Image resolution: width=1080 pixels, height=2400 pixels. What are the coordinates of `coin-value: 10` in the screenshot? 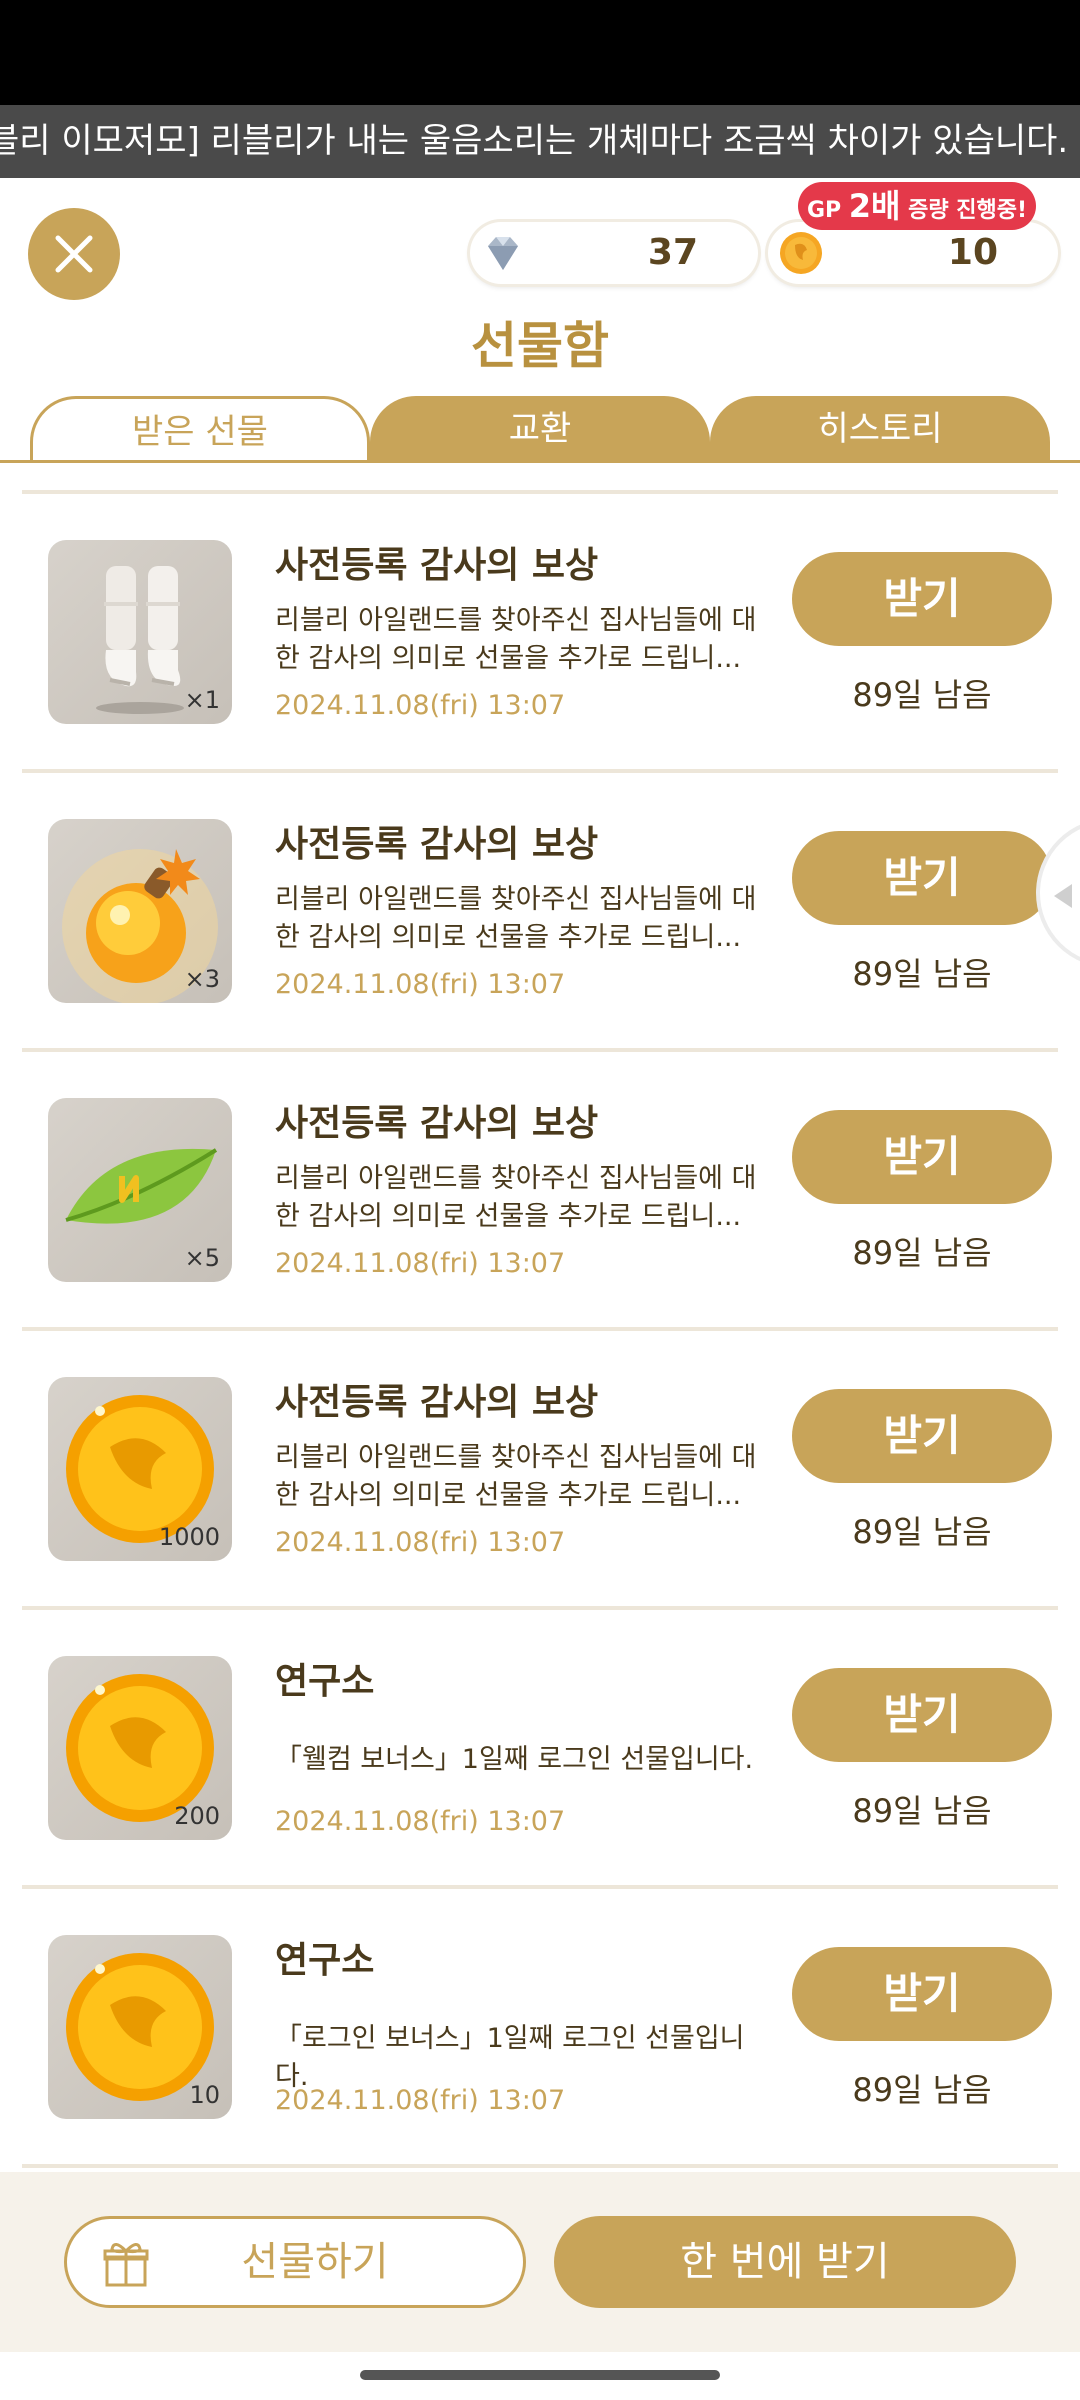 It's located at (972, 252).